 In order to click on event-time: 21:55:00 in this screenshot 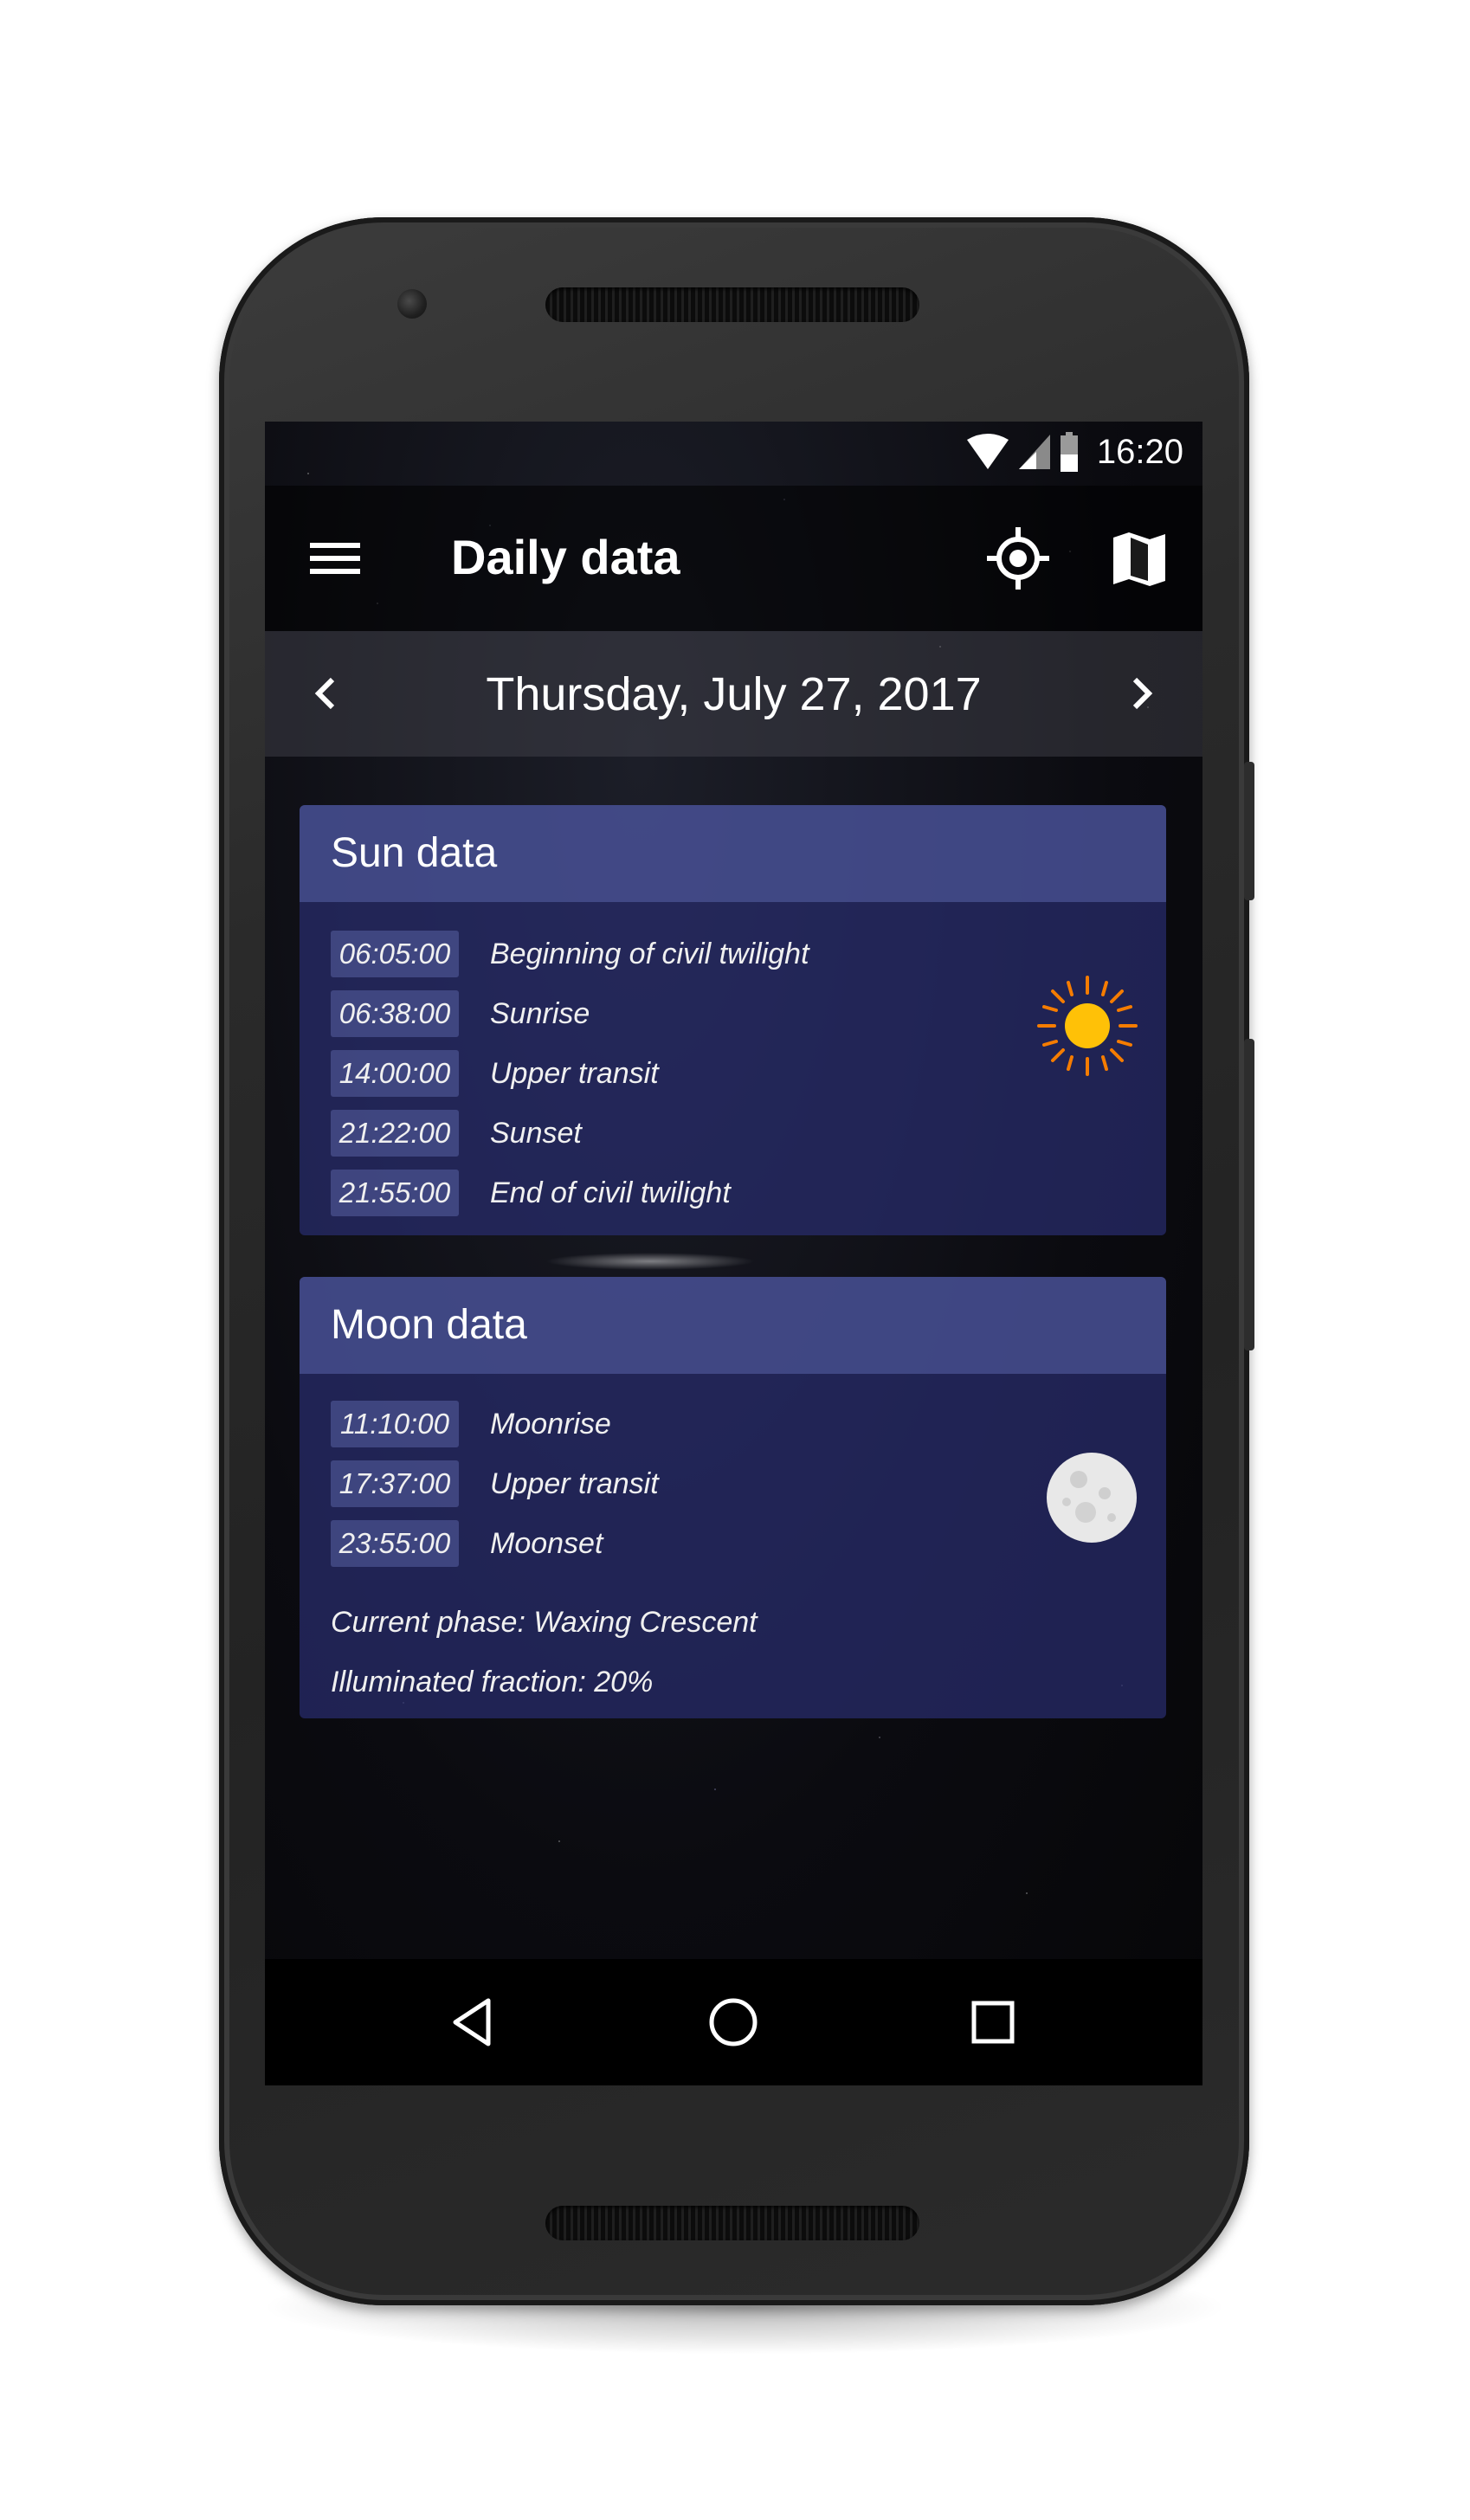, I will do `click(395, 1193)`.